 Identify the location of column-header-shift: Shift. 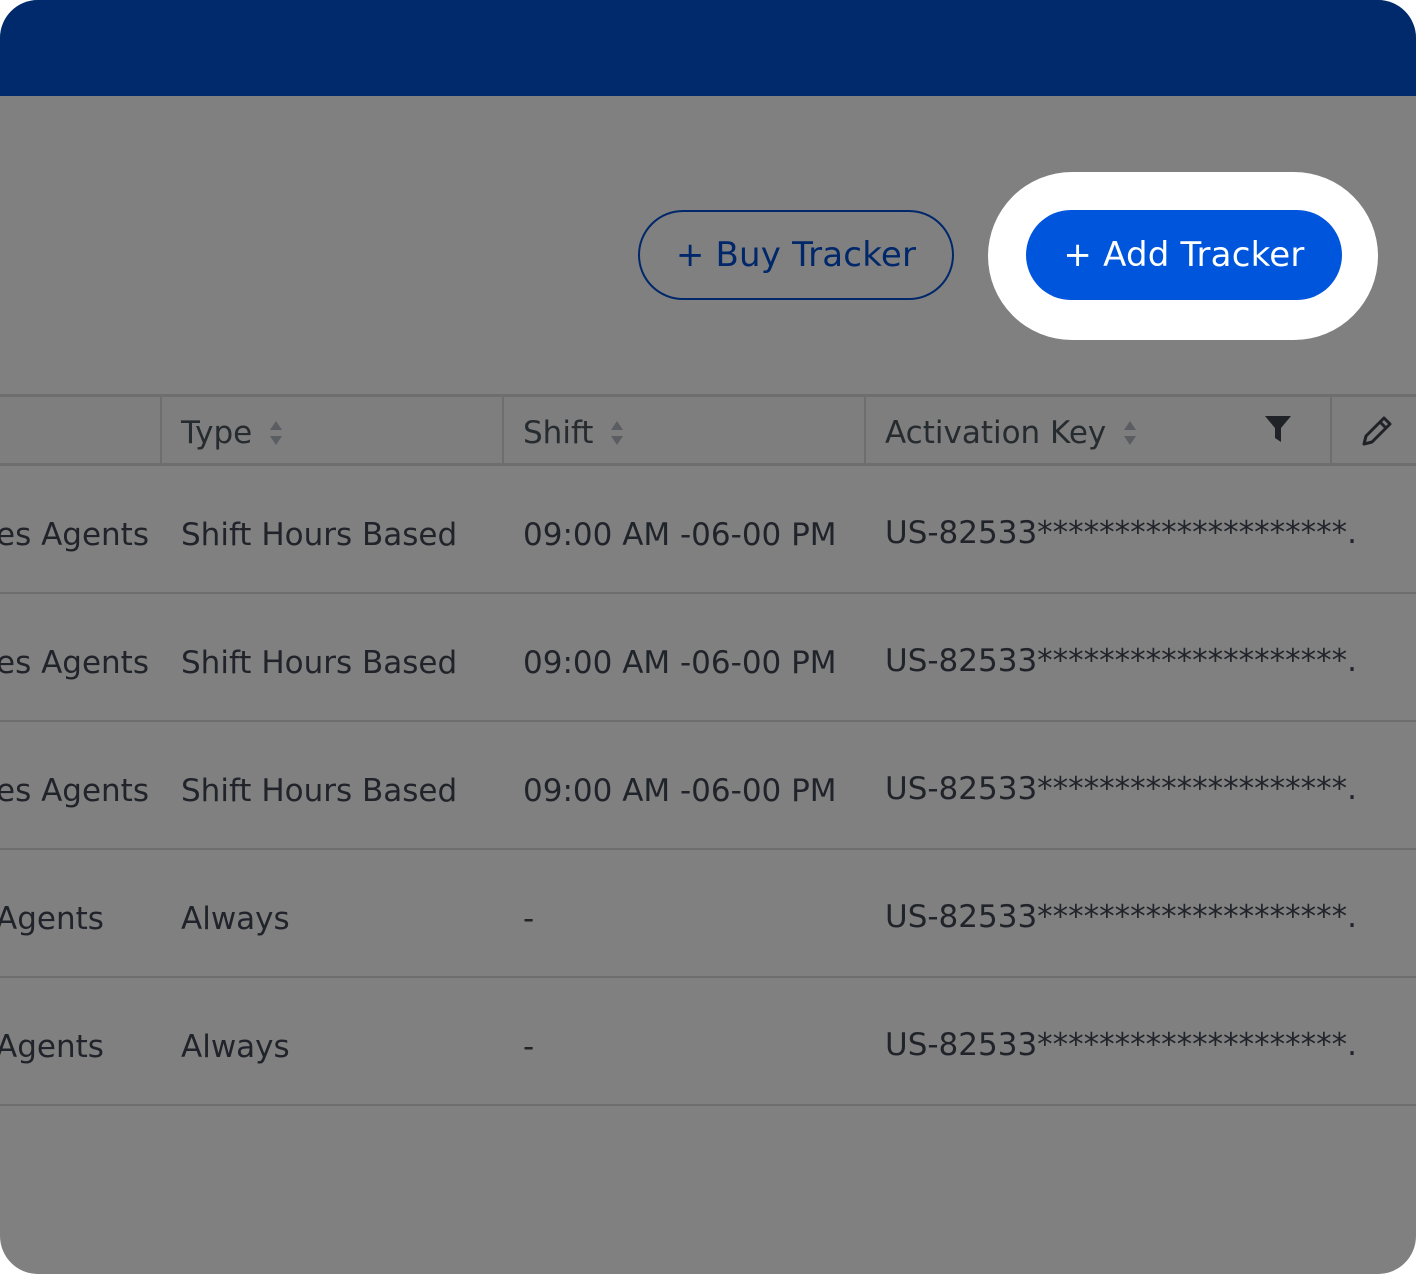
(573, 433).